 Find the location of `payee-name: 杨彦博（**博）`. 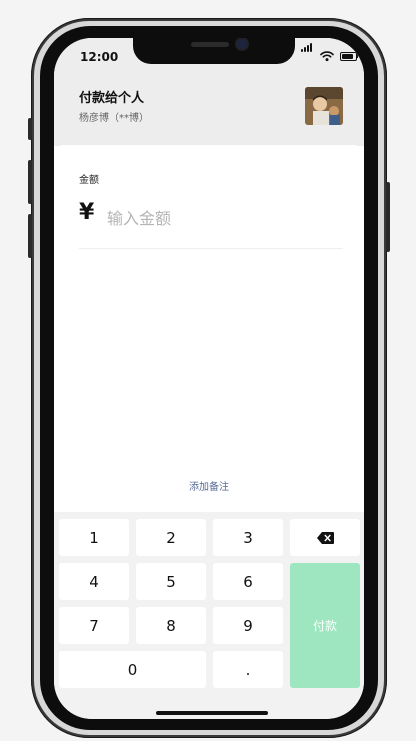

payee-name: 杨彦博（**博） is located at coordinates (114, 118).